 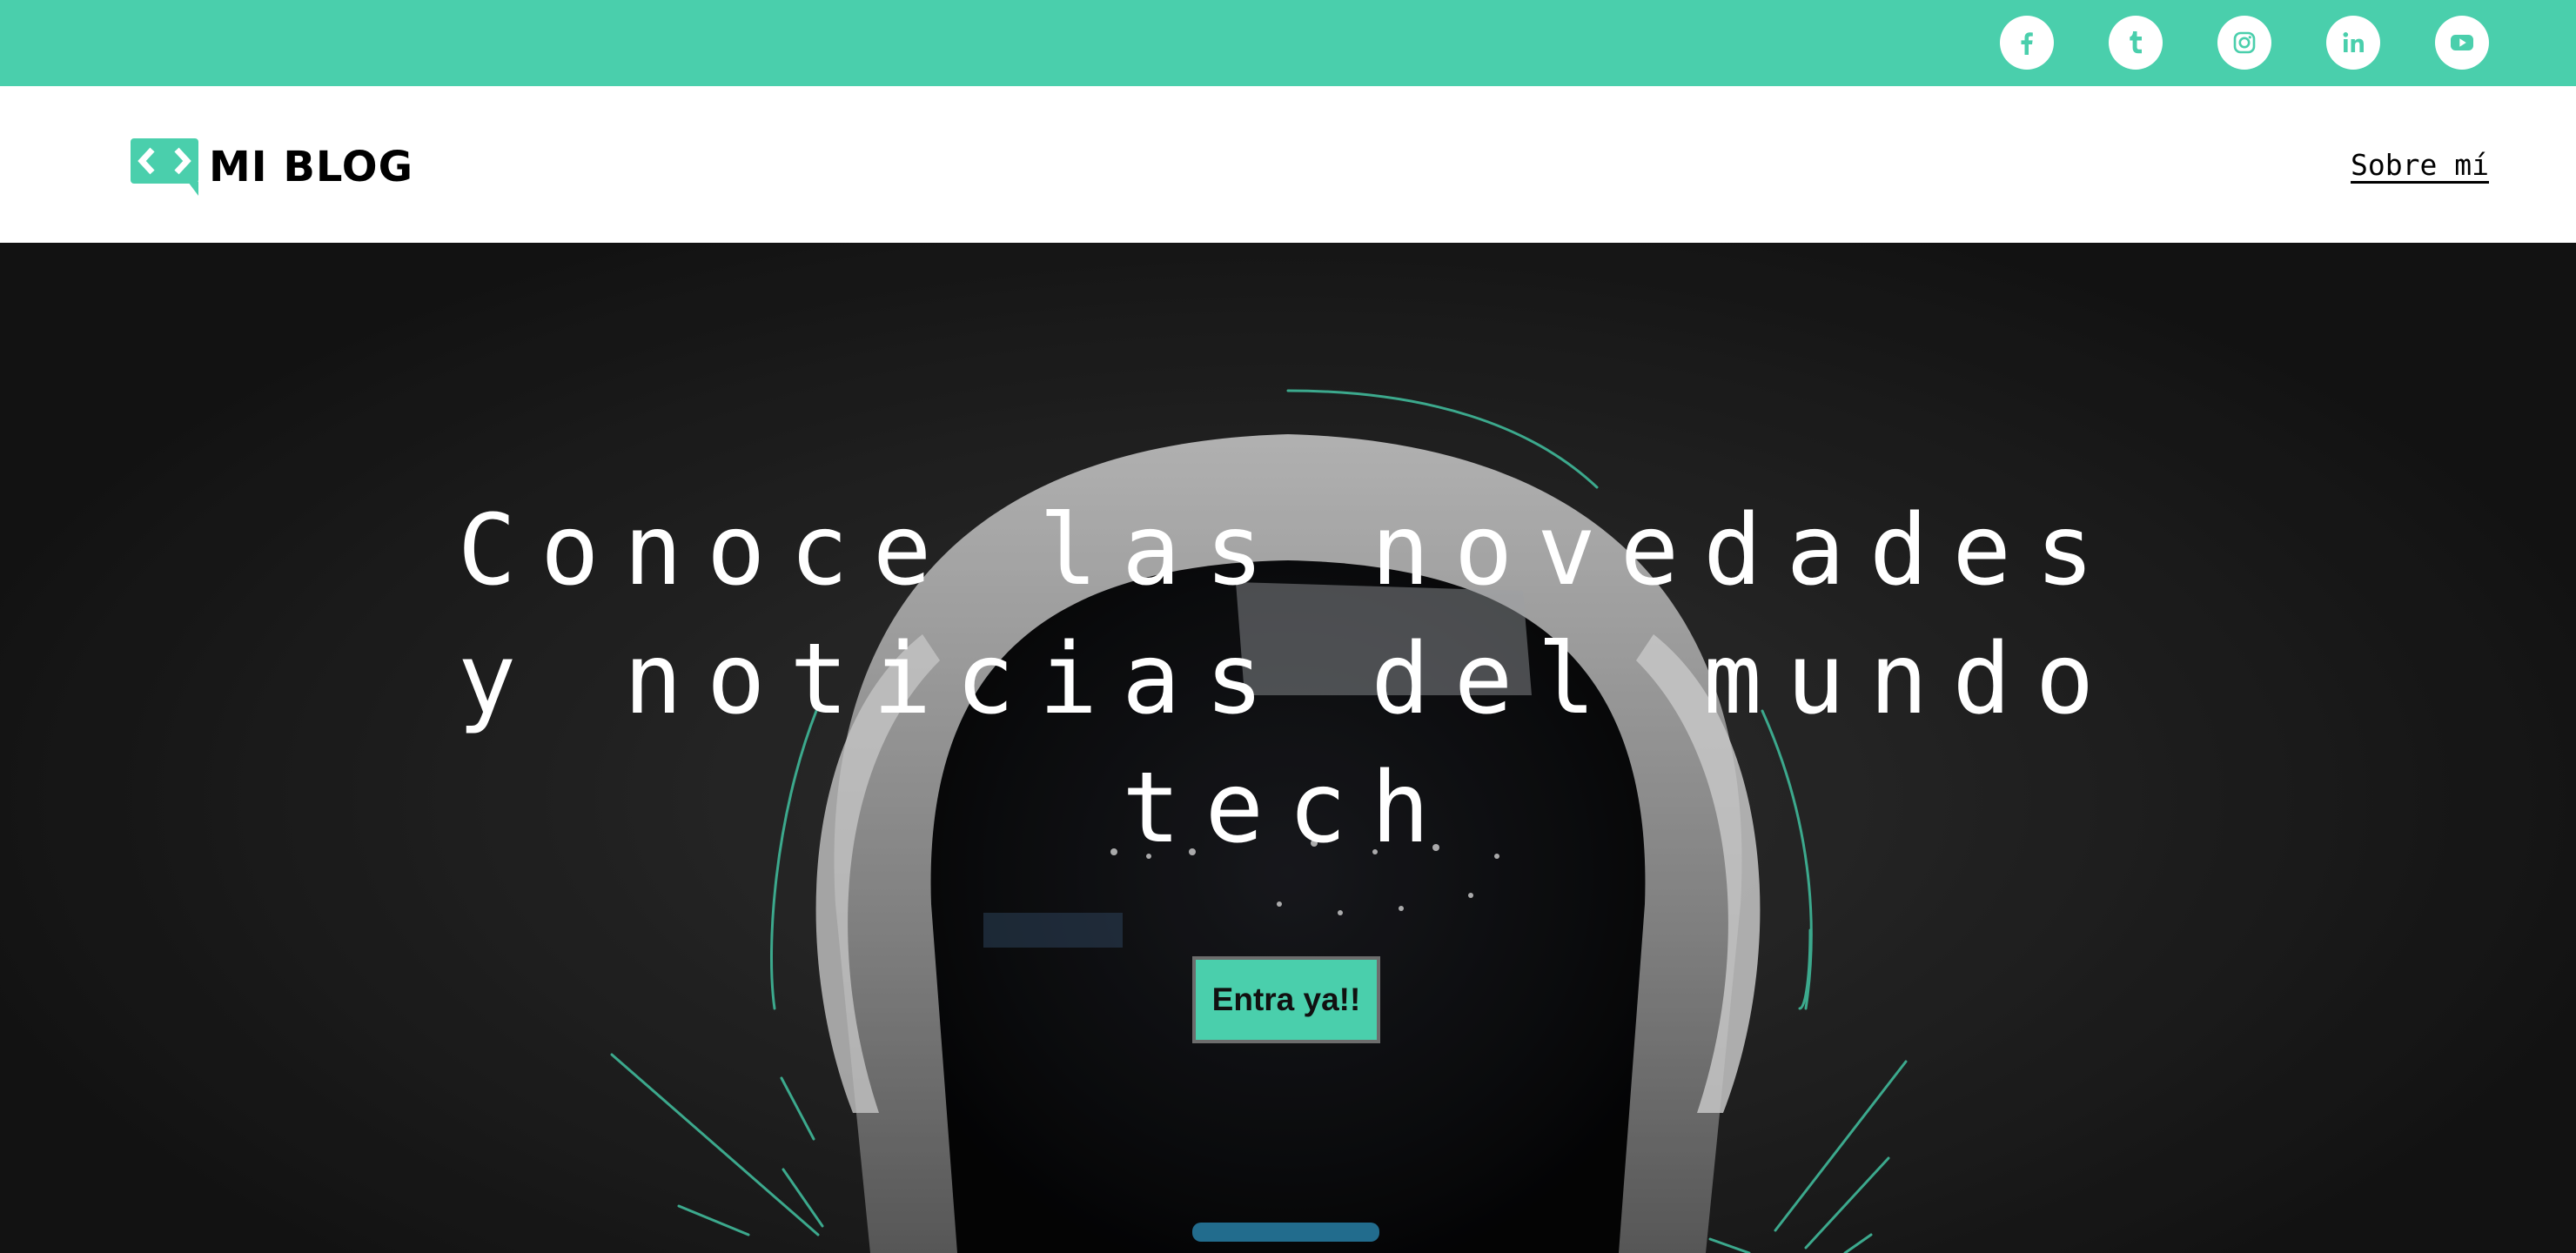 What do you see at coordinates (2027, 43) in the screenshot?
I see `facebook-icon` at bounding box center [2027, 43].